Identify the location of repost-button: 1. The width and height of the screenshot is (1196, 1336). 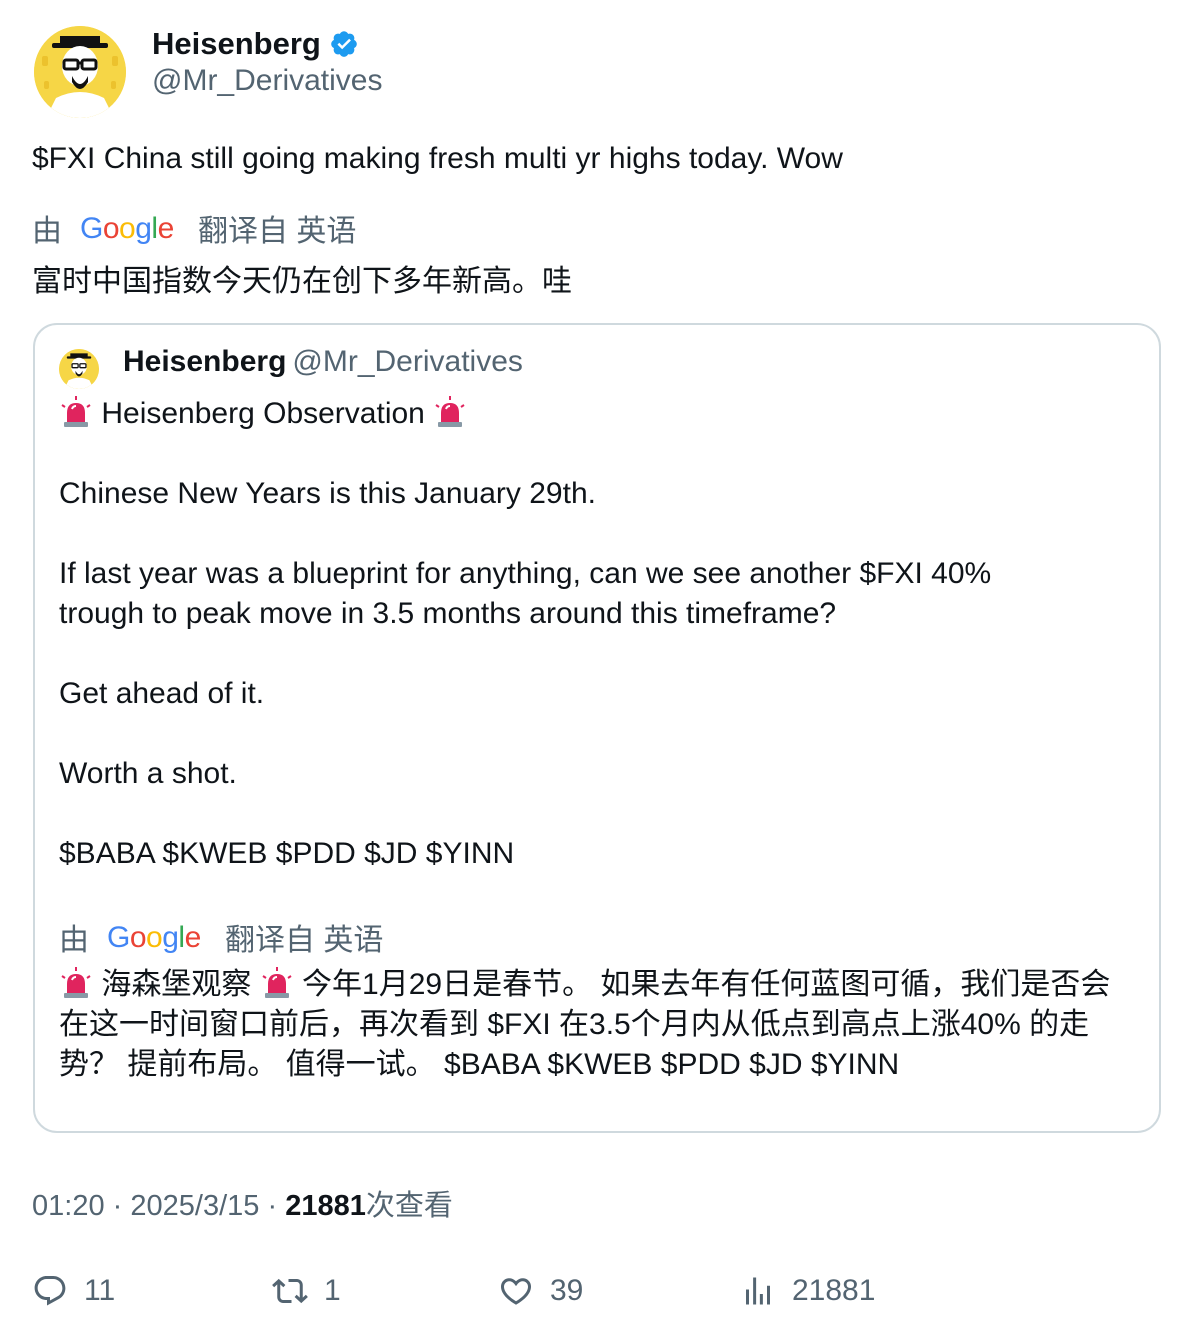
(306, 1291).